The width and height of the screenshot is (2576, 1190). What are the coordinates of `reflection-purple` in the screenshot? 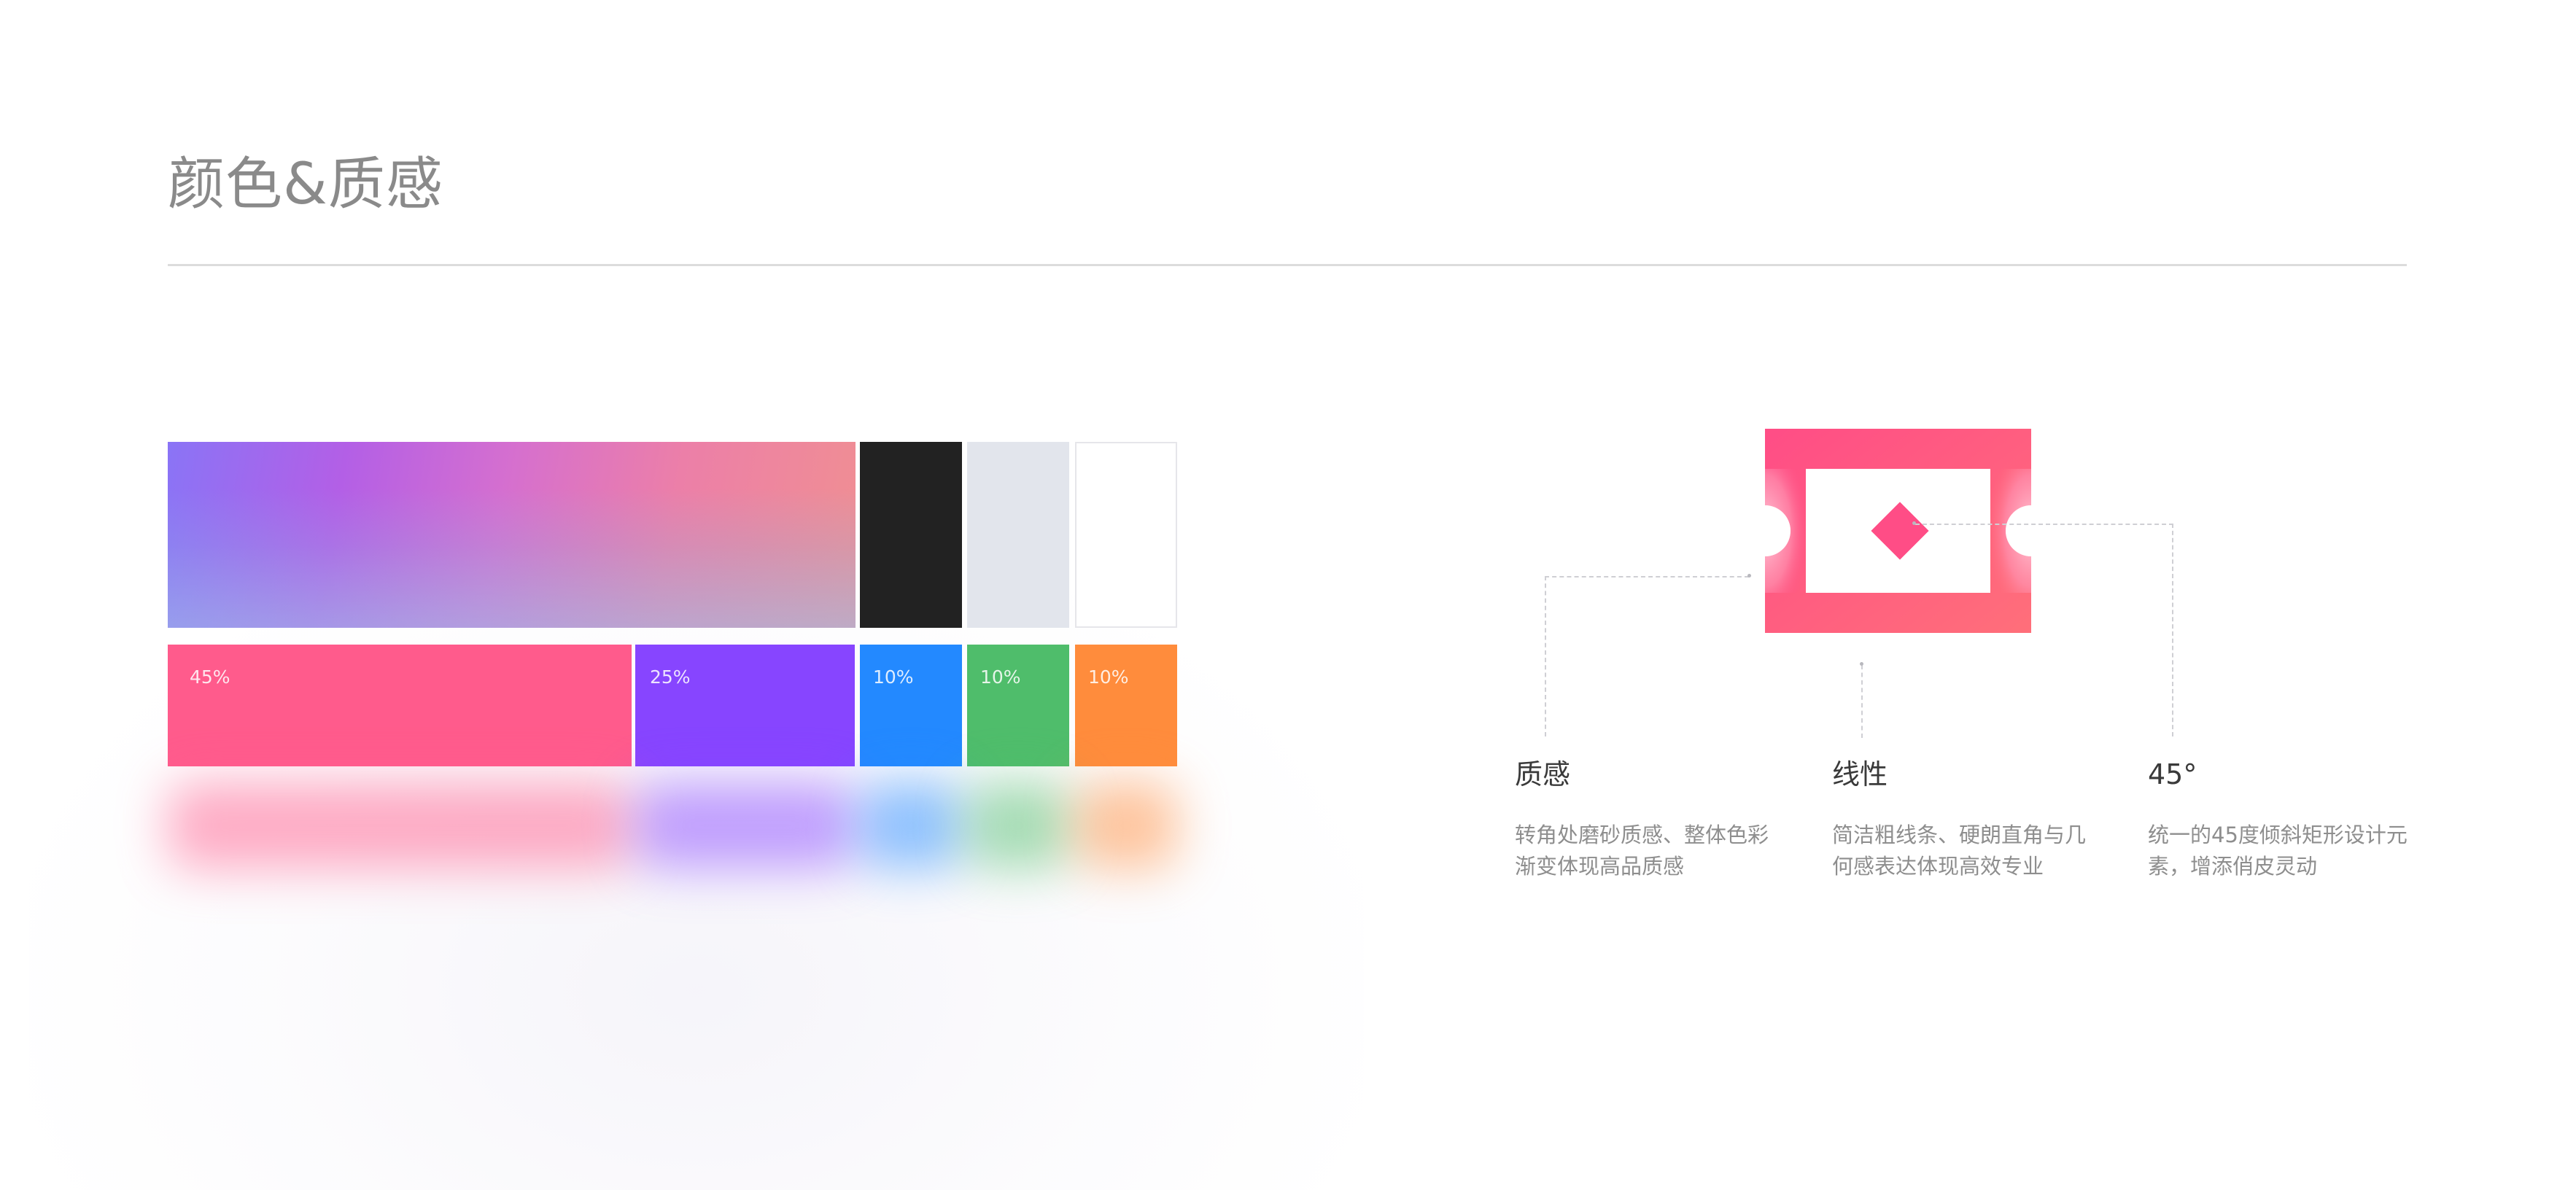 It's located at (745, 825).